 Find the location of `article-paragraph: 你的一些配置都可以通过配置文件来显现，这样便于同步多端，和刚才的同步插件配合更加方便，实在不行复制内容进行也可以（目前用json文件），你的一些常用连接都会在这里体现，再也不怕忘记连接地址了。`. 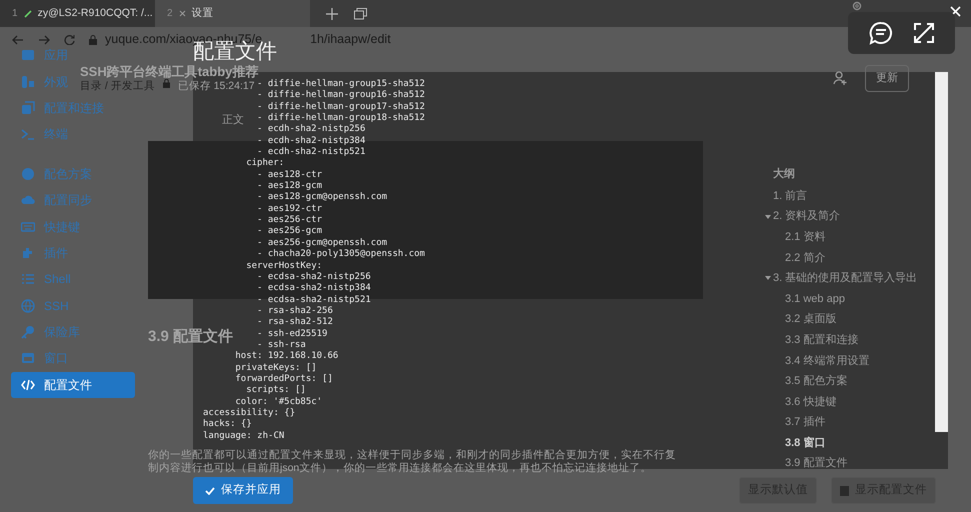

article-paragraph: 你的一些配置都可以通过配置文件来显现，这样便于同步多端，和刚才的同步插件配合更加方便，实在不行复制内容进行也可以（目前用json文件），你的一些常用连接都会在这里体现，再也不怕忘记连接地址了。 is located at coordinates (412, 461).